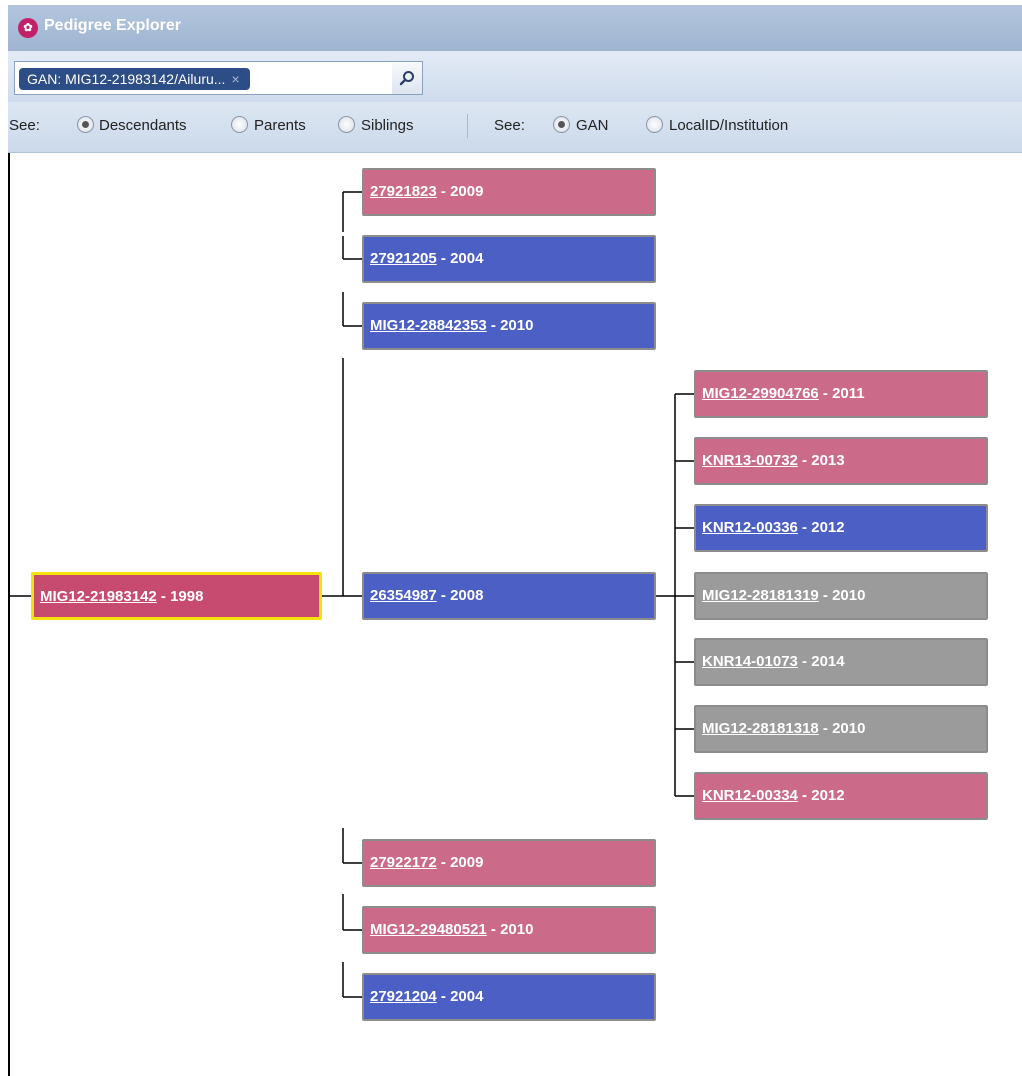 The image size is (1022, 1076). I want to click on animal-id-link: KNR12-00336, so click(750, 527).